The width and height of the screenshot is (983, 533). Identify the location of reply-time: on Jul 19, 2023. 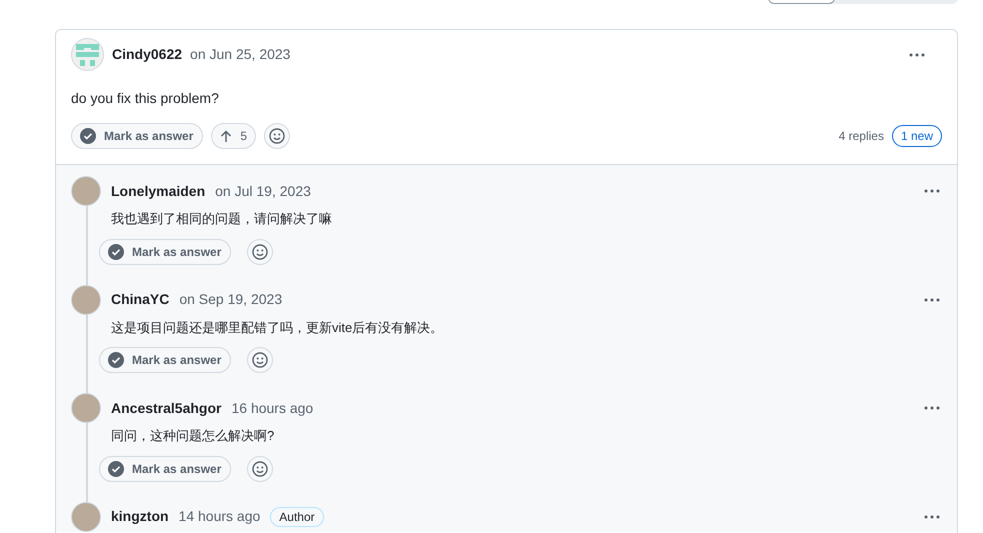
(263, 191).